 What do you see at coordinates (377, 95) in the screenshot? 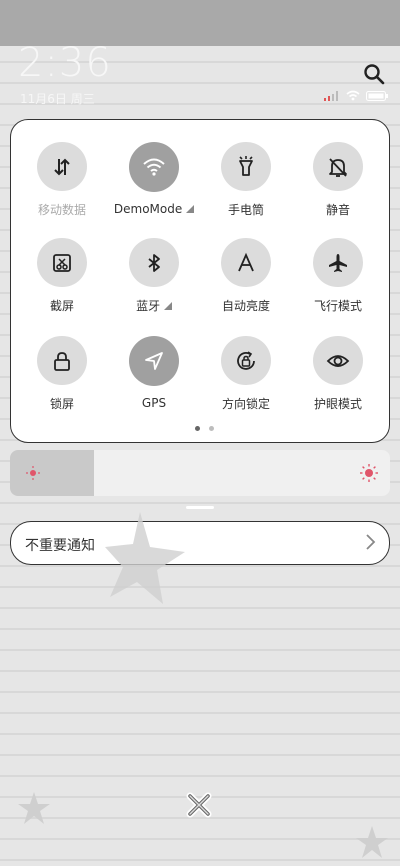
I see `battery-icon` at bounding box center [377, 95].